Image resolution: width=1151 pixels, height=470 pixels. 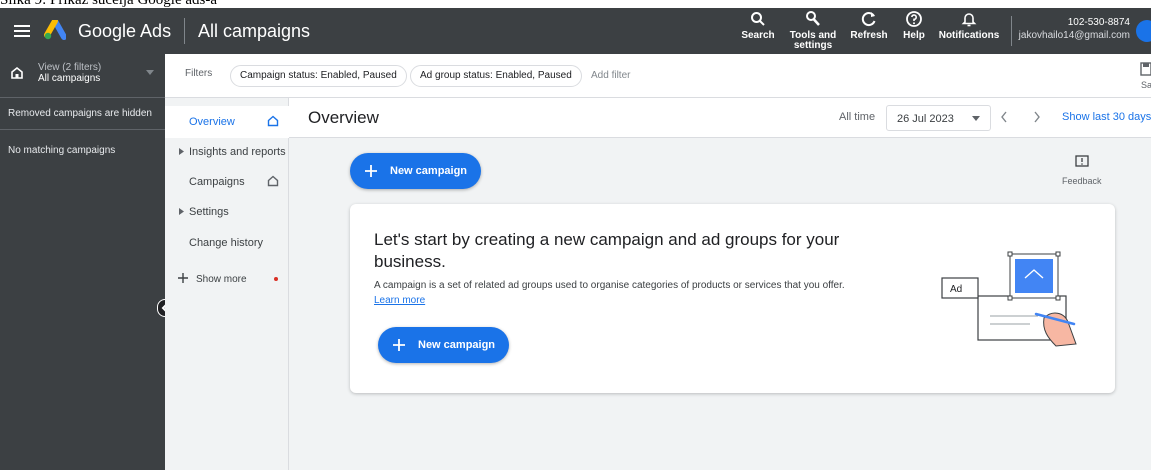 I want to click on ad-group-status-filter-chip: Ad group status: Enabled, Paused, so click(x=496, y=76).